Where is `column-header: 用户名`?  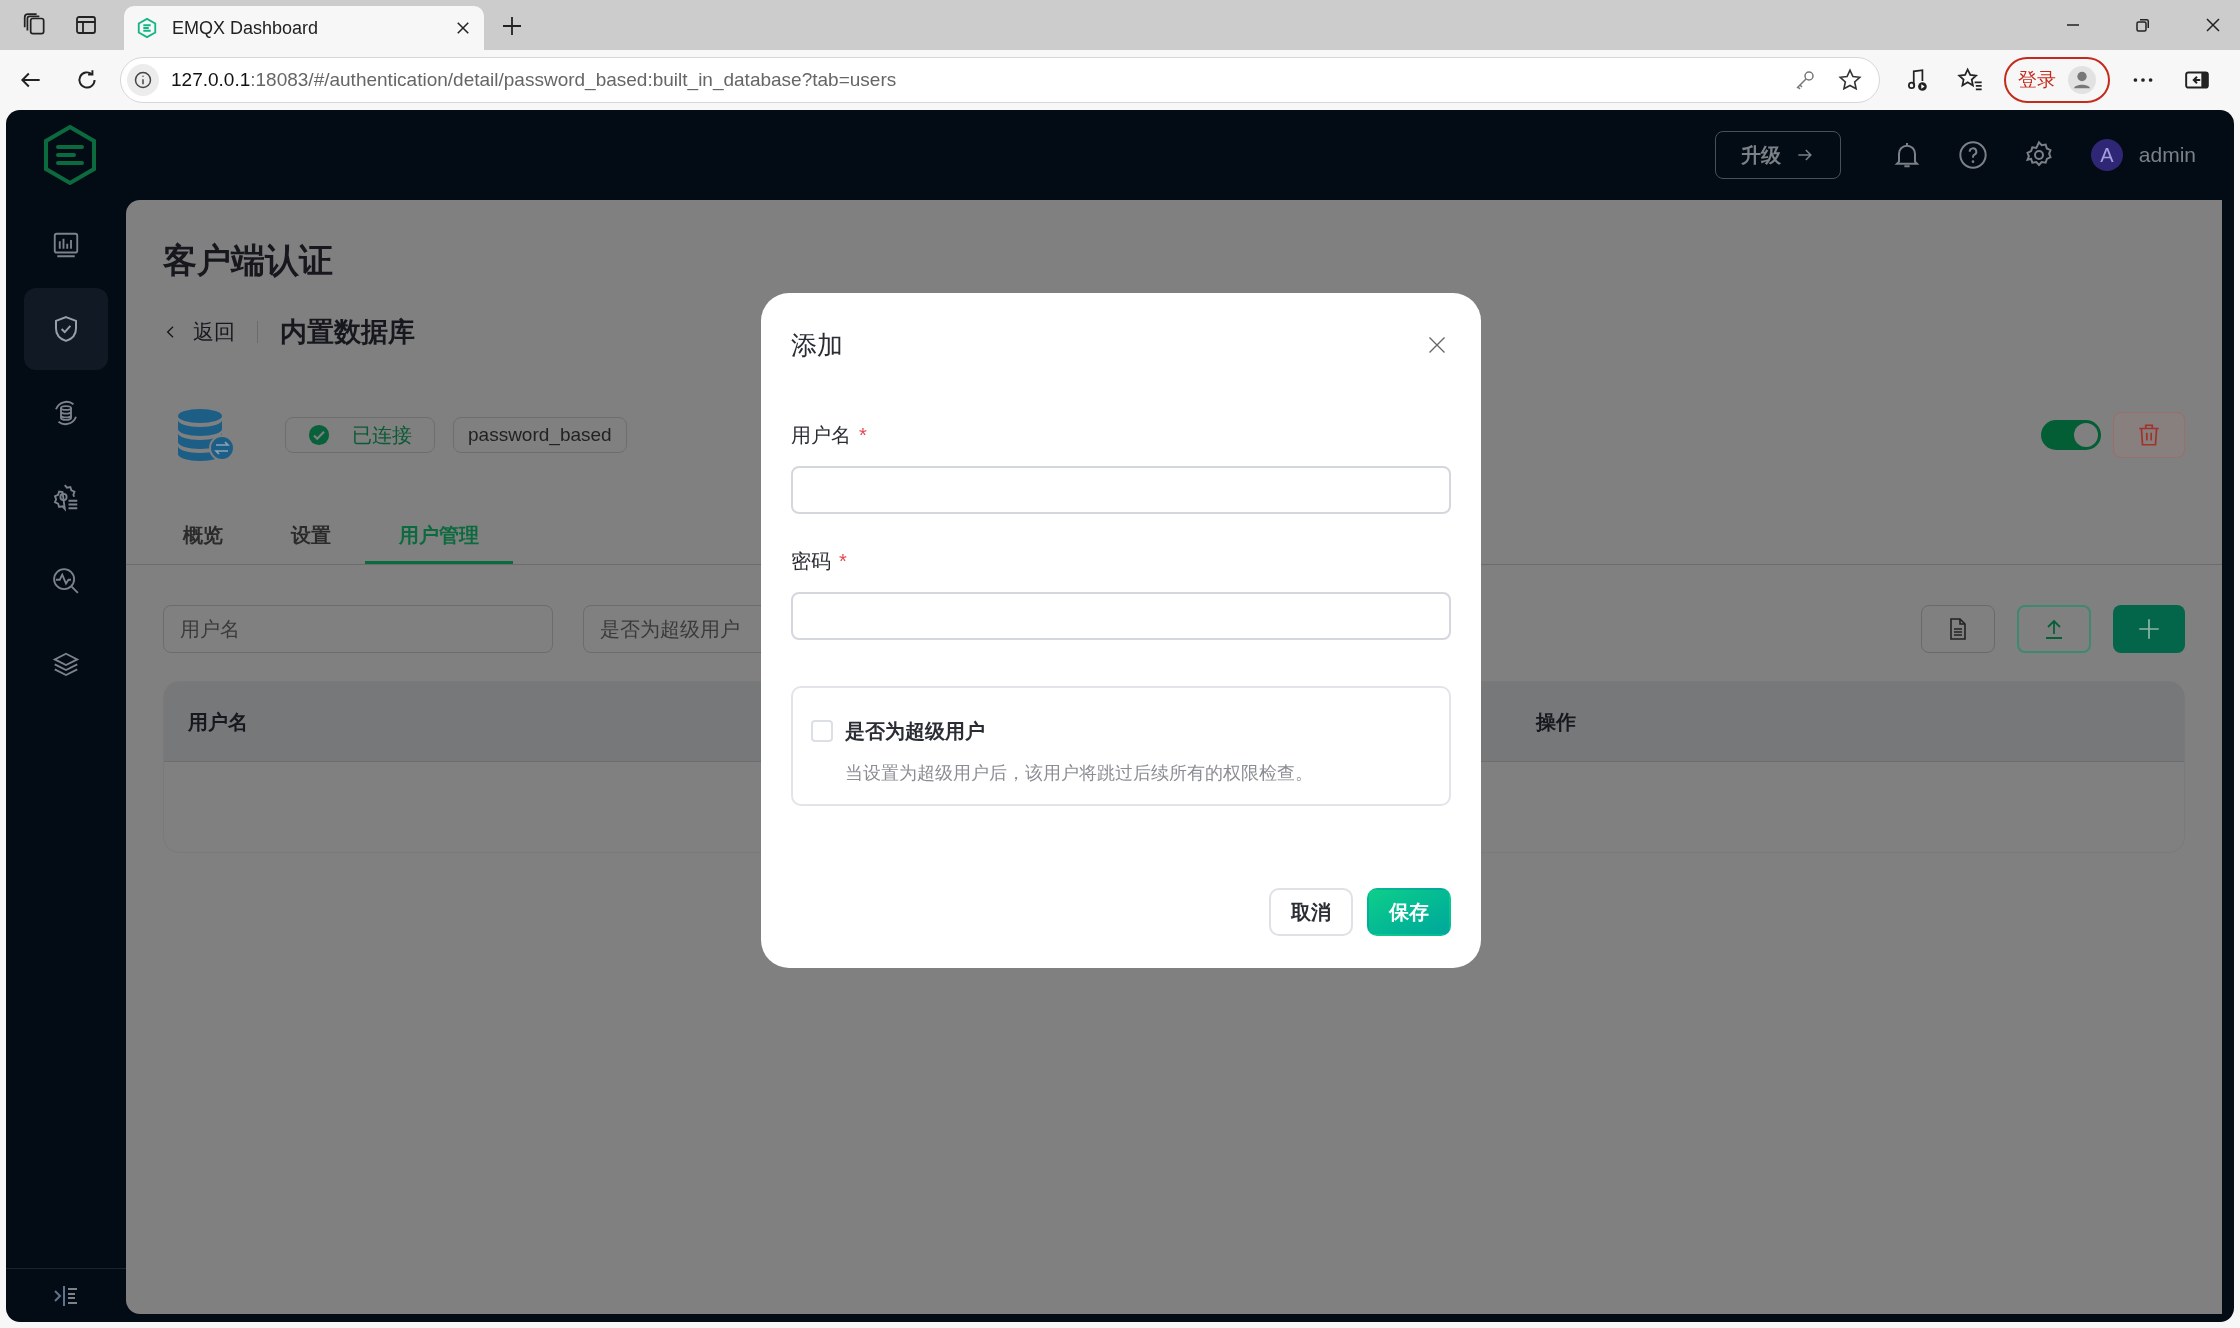 column-header: 用户名 is located at coordinates (218, 722).